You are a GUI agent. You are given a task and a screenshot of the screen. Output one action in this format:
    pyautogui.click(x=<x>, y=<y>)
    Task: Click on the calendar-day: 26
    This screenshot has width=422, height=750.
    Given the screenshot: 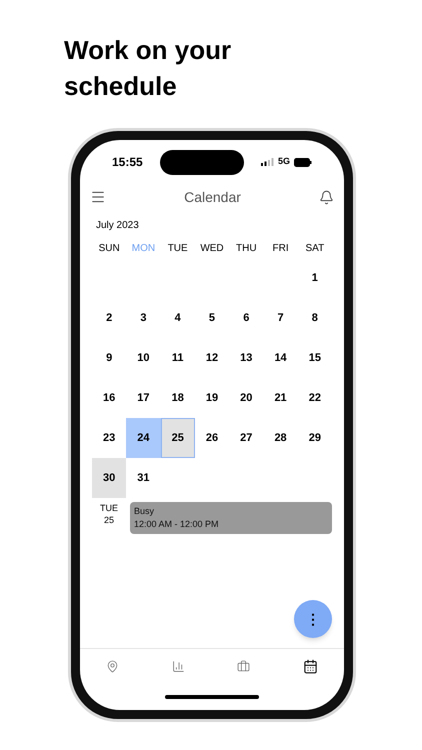 What is the action you would take?
    pyautogui.click(x=212, y=438)
    